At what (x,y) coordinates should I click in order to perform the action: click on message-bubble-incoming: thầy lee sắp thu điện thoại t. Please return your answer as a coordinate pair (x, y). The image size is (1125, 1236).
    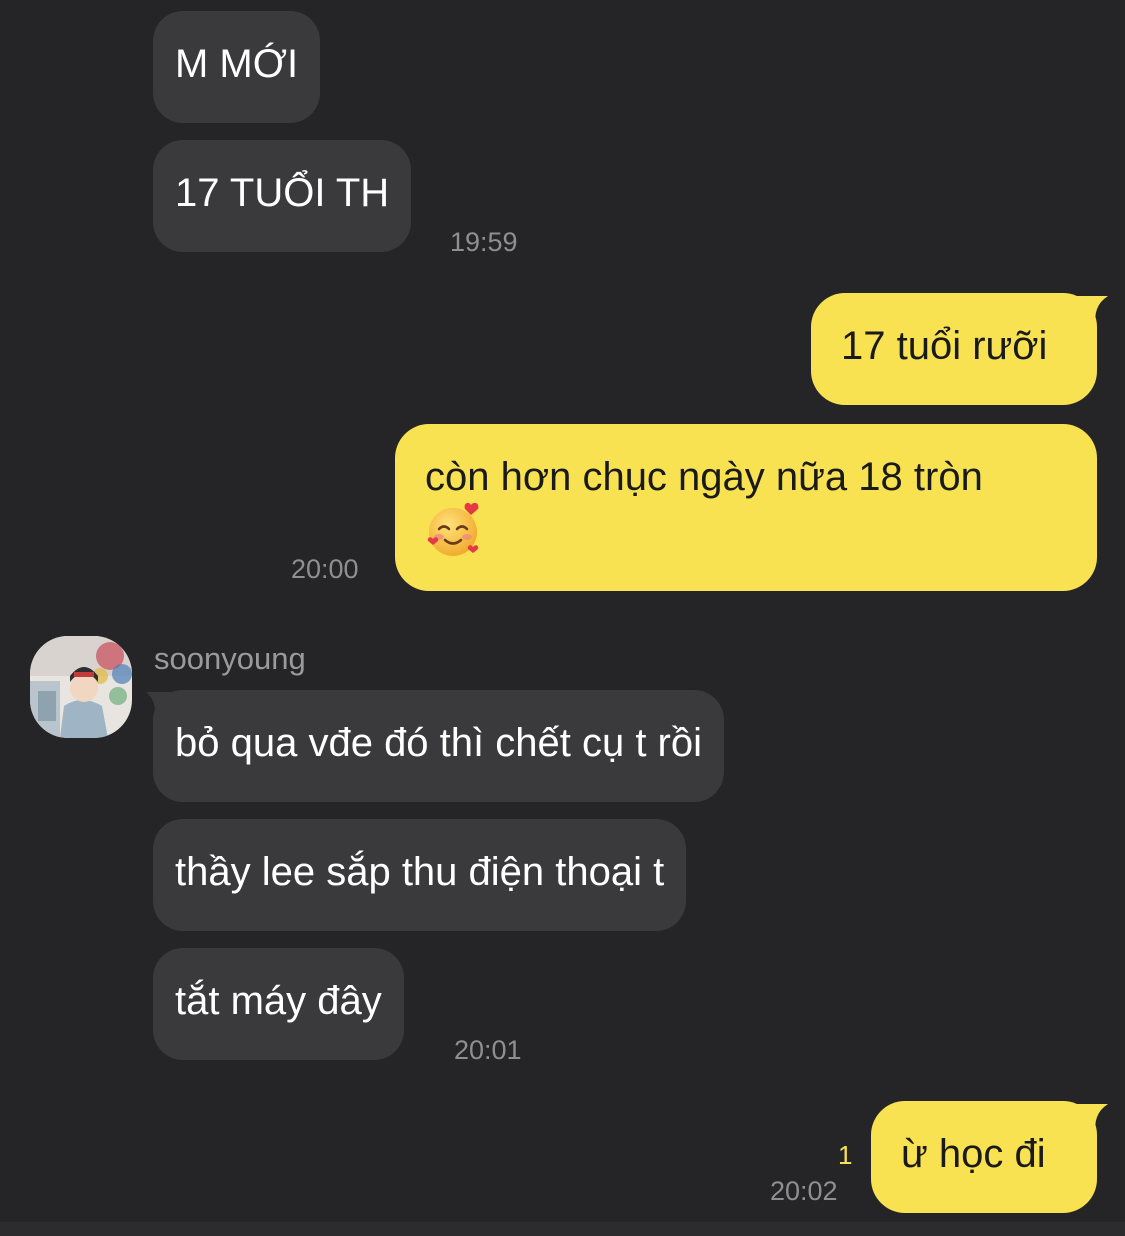
    Looking at the image, I should click on (420, 875).